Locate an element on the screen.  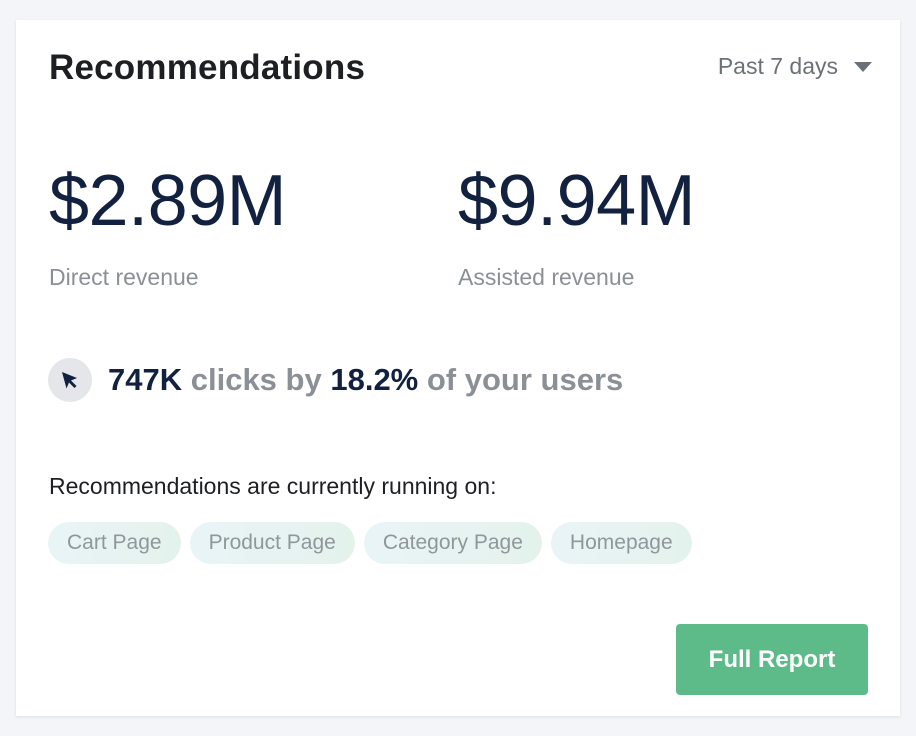
chip-homepage: Homepage is located at coordinates (621, 543).